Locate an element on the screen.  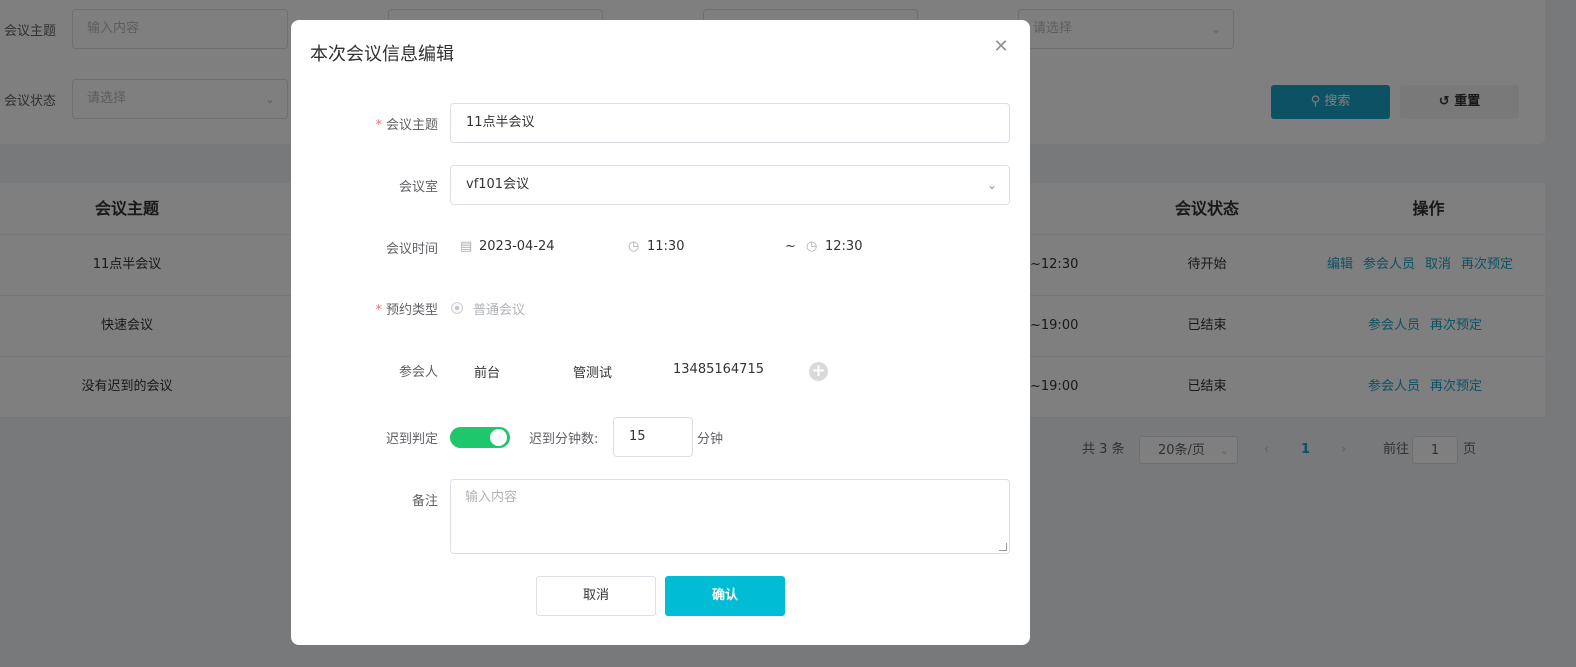
booking-type-label: * 预约类型 is located at coordinates (406, 308).